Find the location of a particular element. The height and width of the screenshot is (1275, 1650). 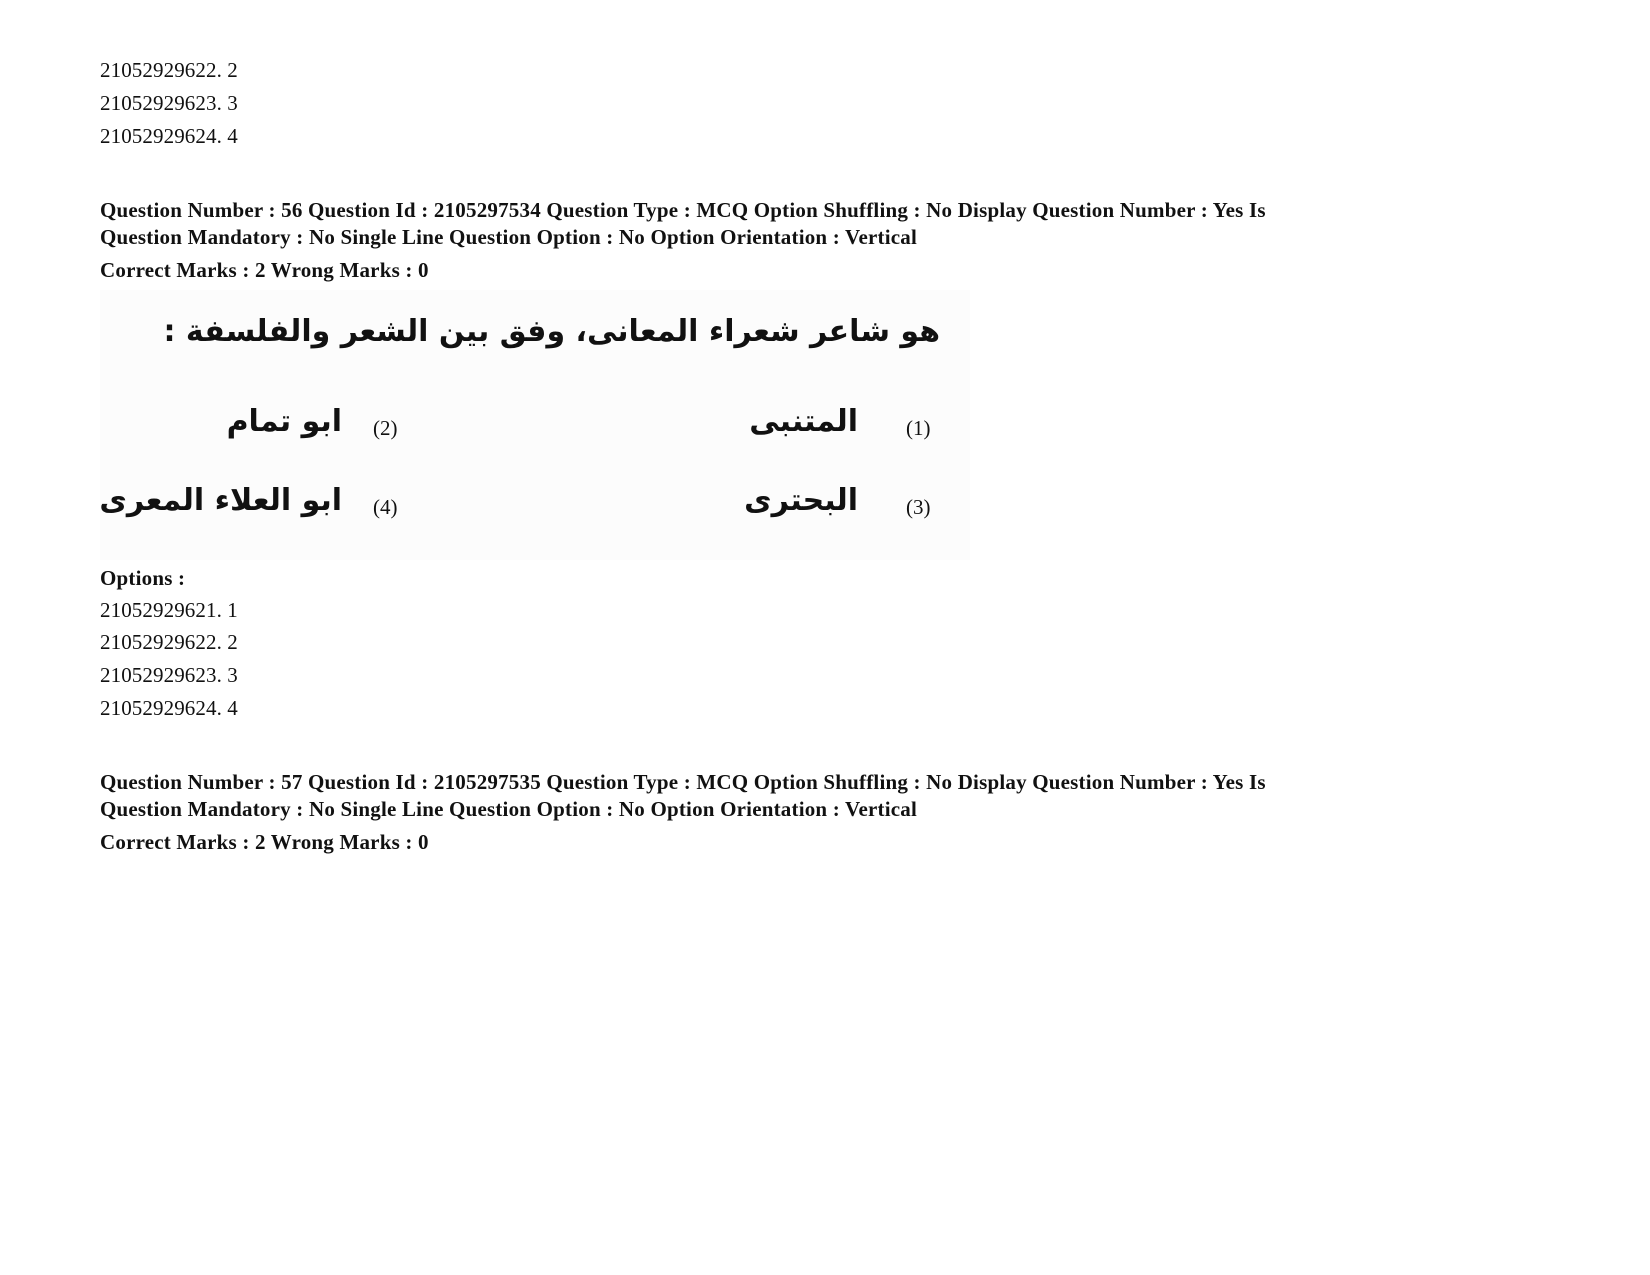

q57-marks: Correct Marks : 2 Wrong Marks : 0 is located at coordinates (264, 842).